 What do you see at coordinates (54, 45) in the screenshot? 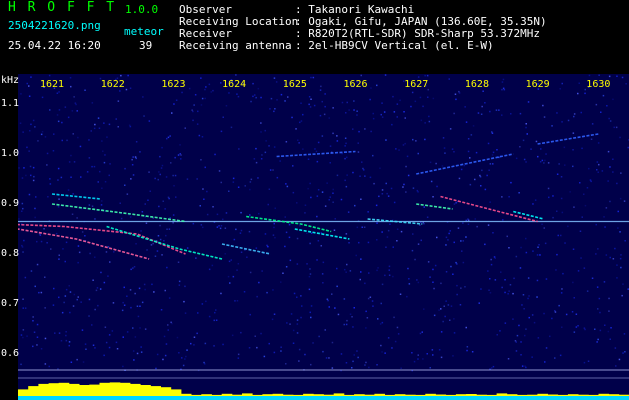
I see `timestamp: 25.04.22 16:20` at bounding box center [54, 45].